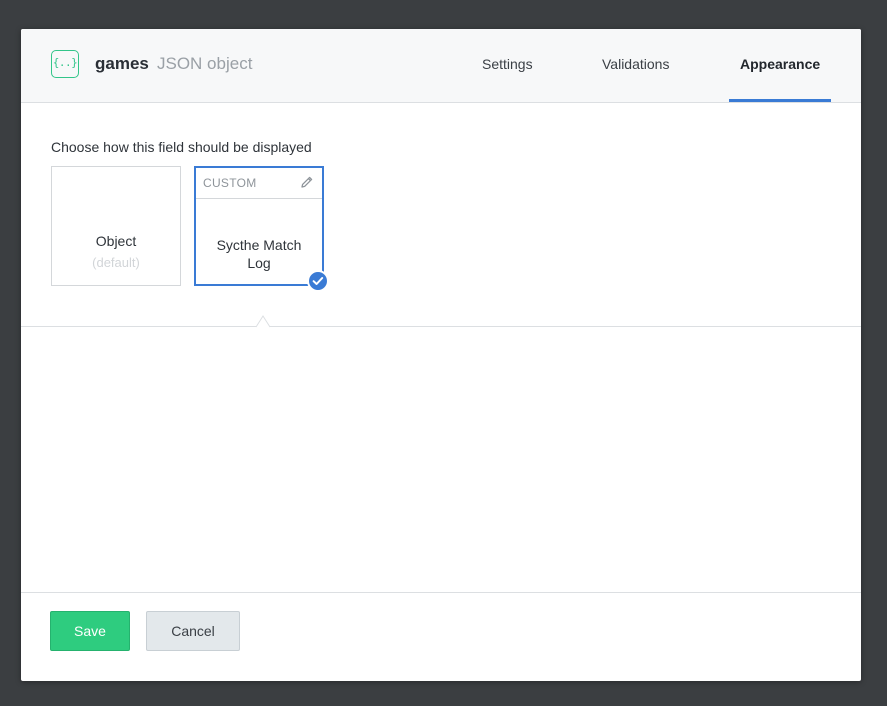  What do you see at coordinates (507, 64) in the screenshot?
I see `tab-settings: Settings` at bounding box center [507, 64].